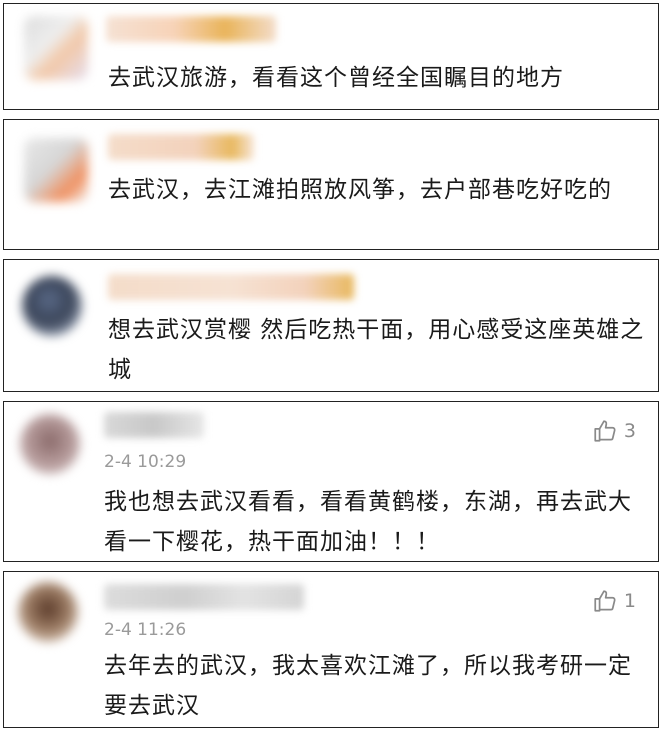 The height and width of the screenshot is (731, 665). What do you see at coordinates (629, 431) in the screenshot?
I see `like-count: 3` at bounding box center [629, 431].